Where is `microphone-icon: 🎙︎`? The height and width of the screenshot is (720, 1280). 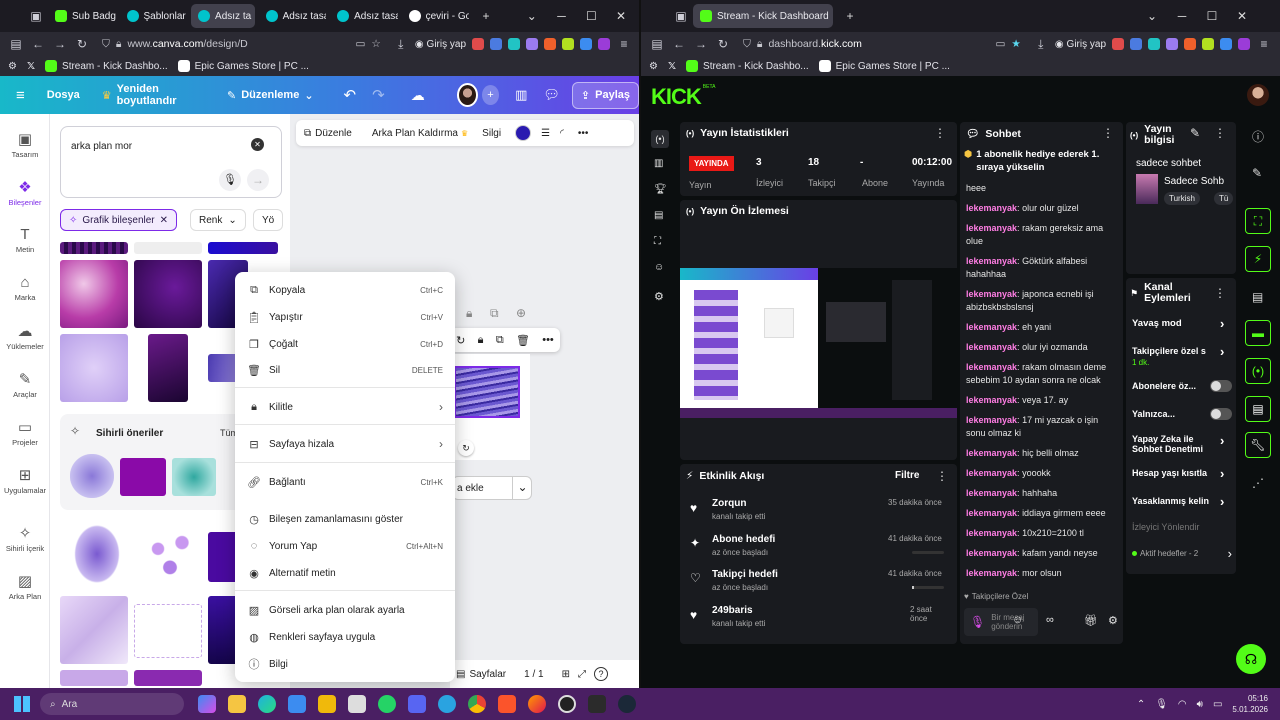
microphone-icon: 🎙︎ is located at coordinates (977, 622).